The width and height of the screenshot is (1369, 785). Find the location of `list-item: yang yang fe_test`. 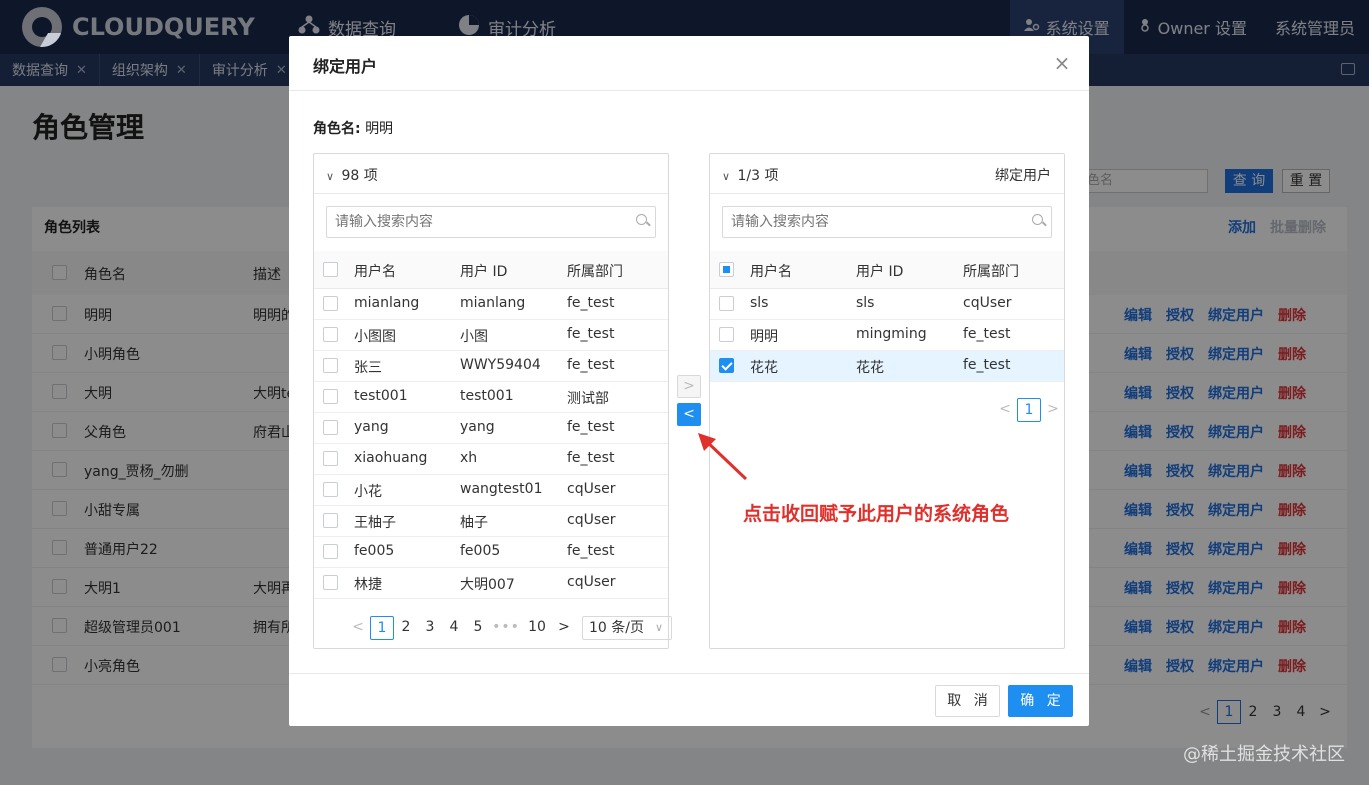

list-item: yang yang fe_test is located at coordinates (491, 428).